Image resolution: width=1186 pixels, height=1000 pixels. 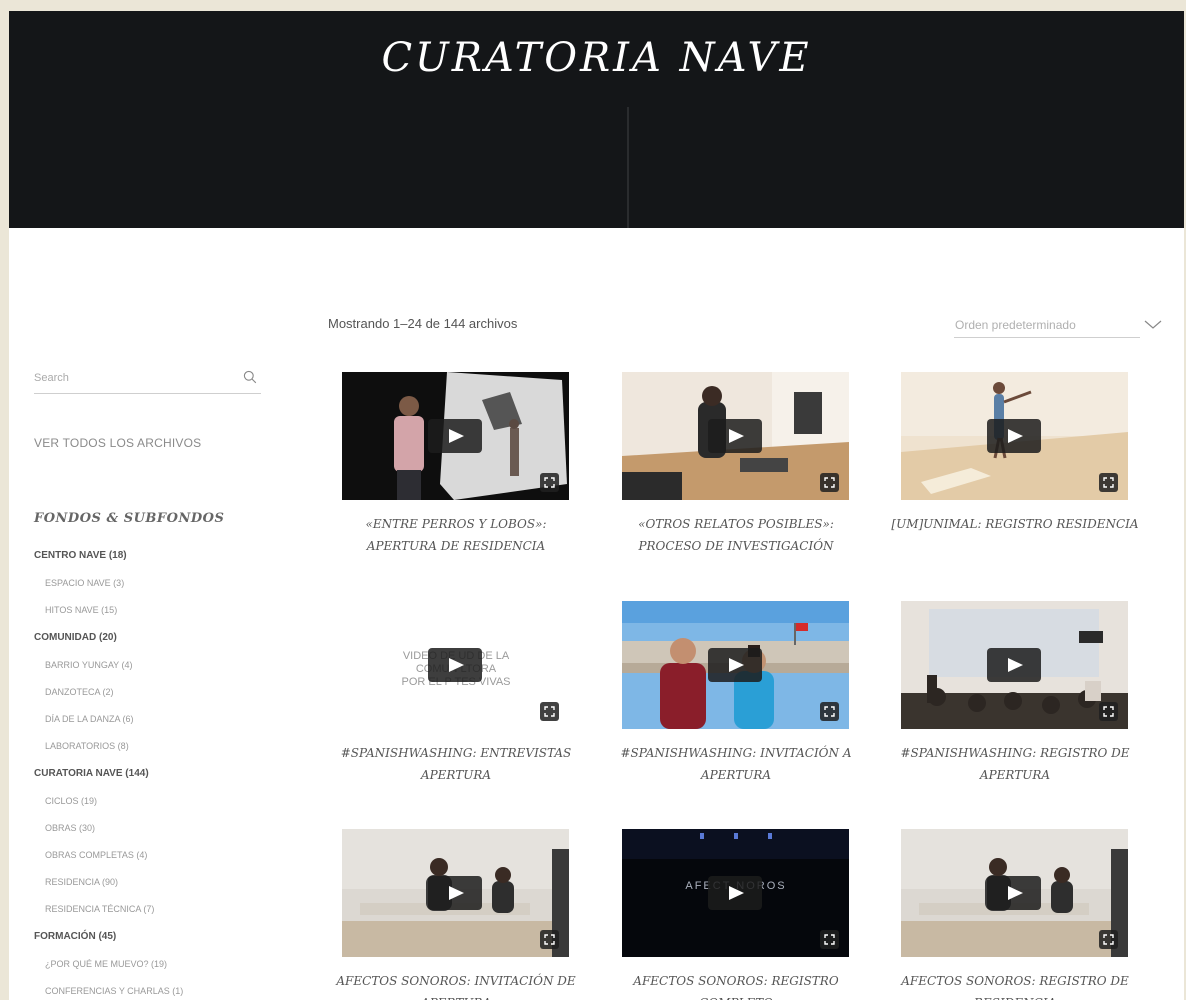 I want to click on orderby-selected-value: Orden predeterminado, so click(x=1015, y=325).